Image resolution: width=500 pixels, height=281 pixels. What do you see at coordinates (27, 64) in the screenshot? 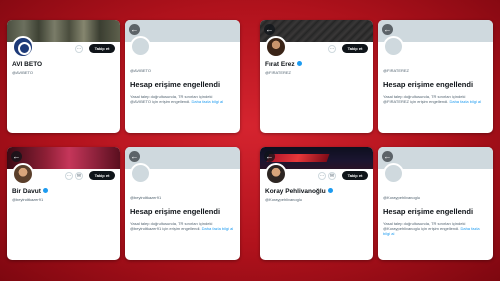
I see `profile-name: AVI BETO` at bounding box center [27, 64].